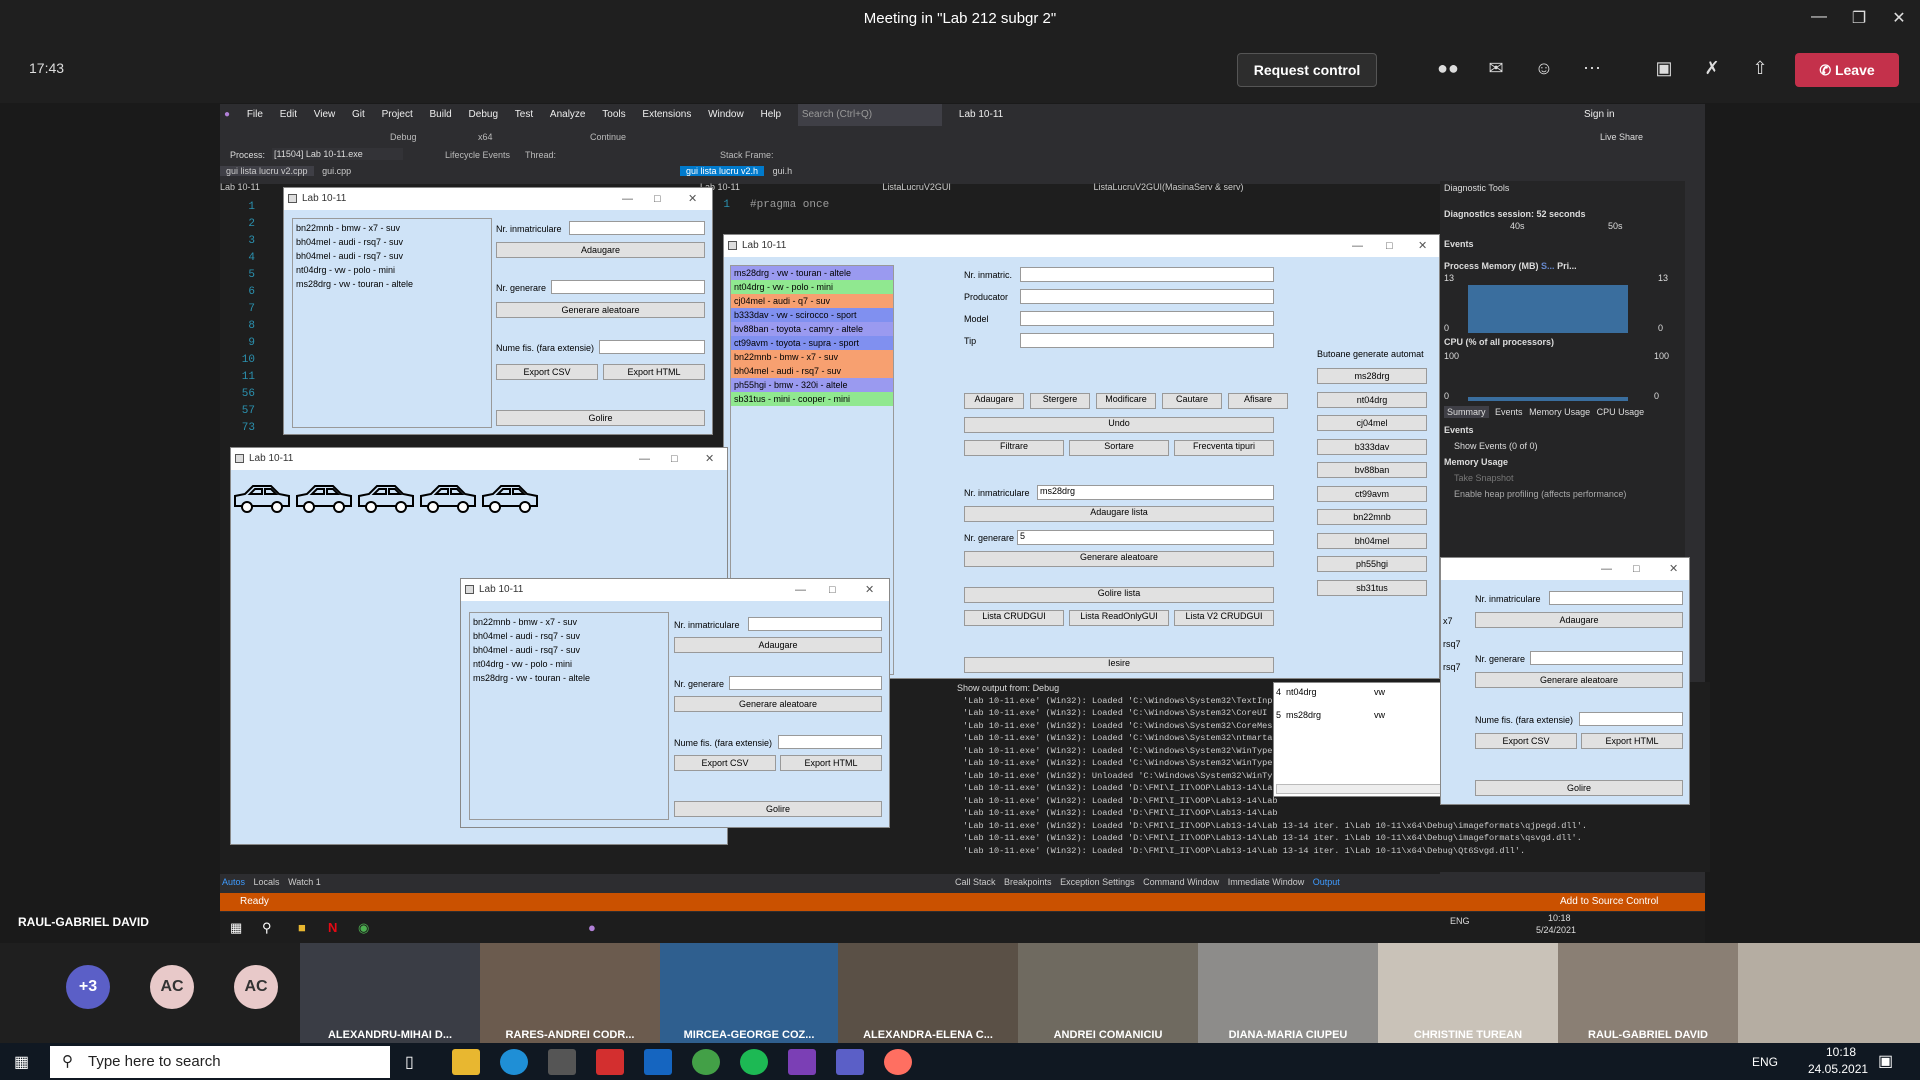 This screenshot has width=1920, height=1080. I want to click on start-icon: ▦, so click(236, 928).